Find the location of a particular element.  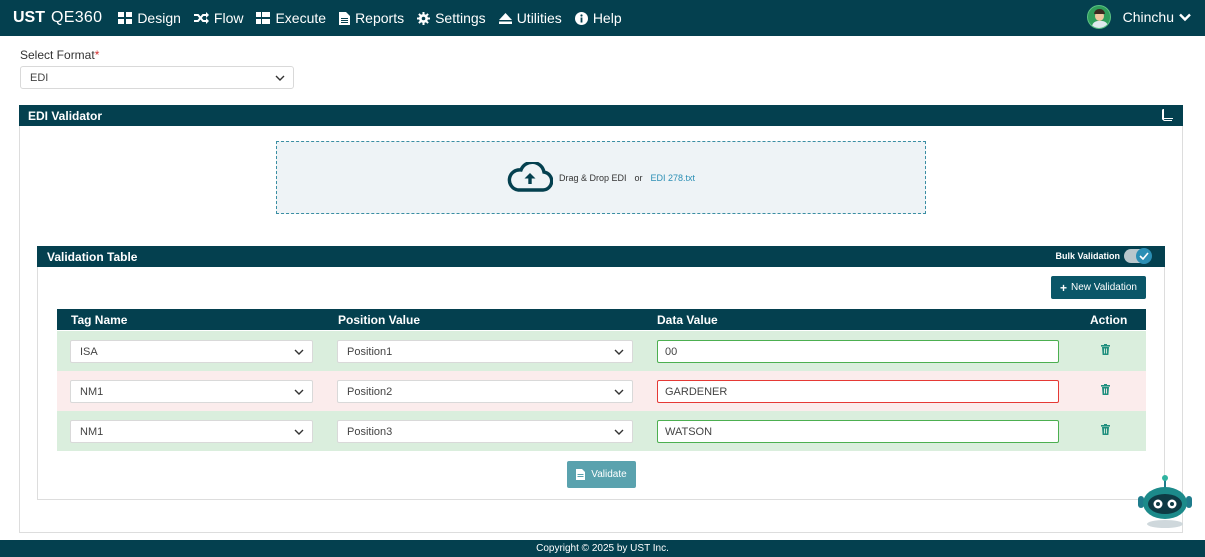

nav-settings-label: Settings is located at coordinates (460, 18).